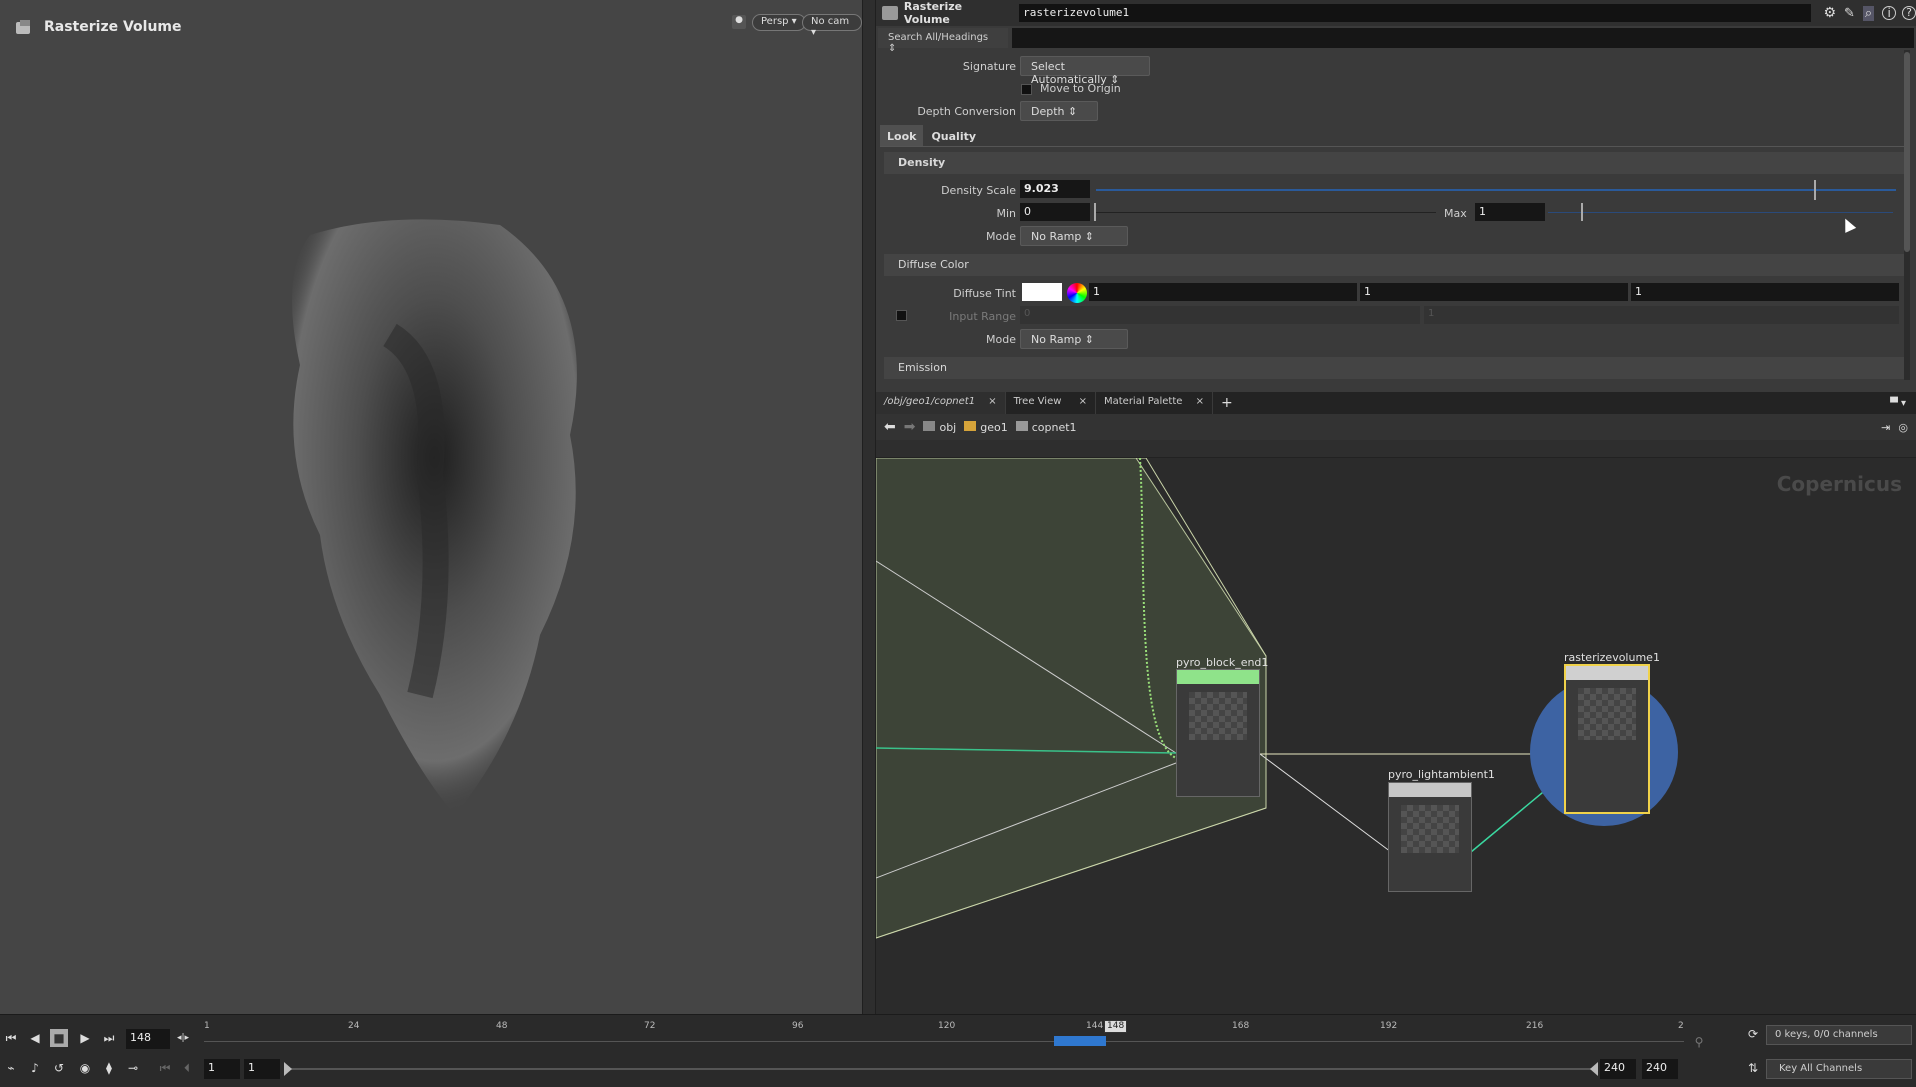  Describe the element at coordinates (1839, 1035) in the screenshot. I see `keys-channels-dropdown: 0 keys, 0/0 channels` at that location.